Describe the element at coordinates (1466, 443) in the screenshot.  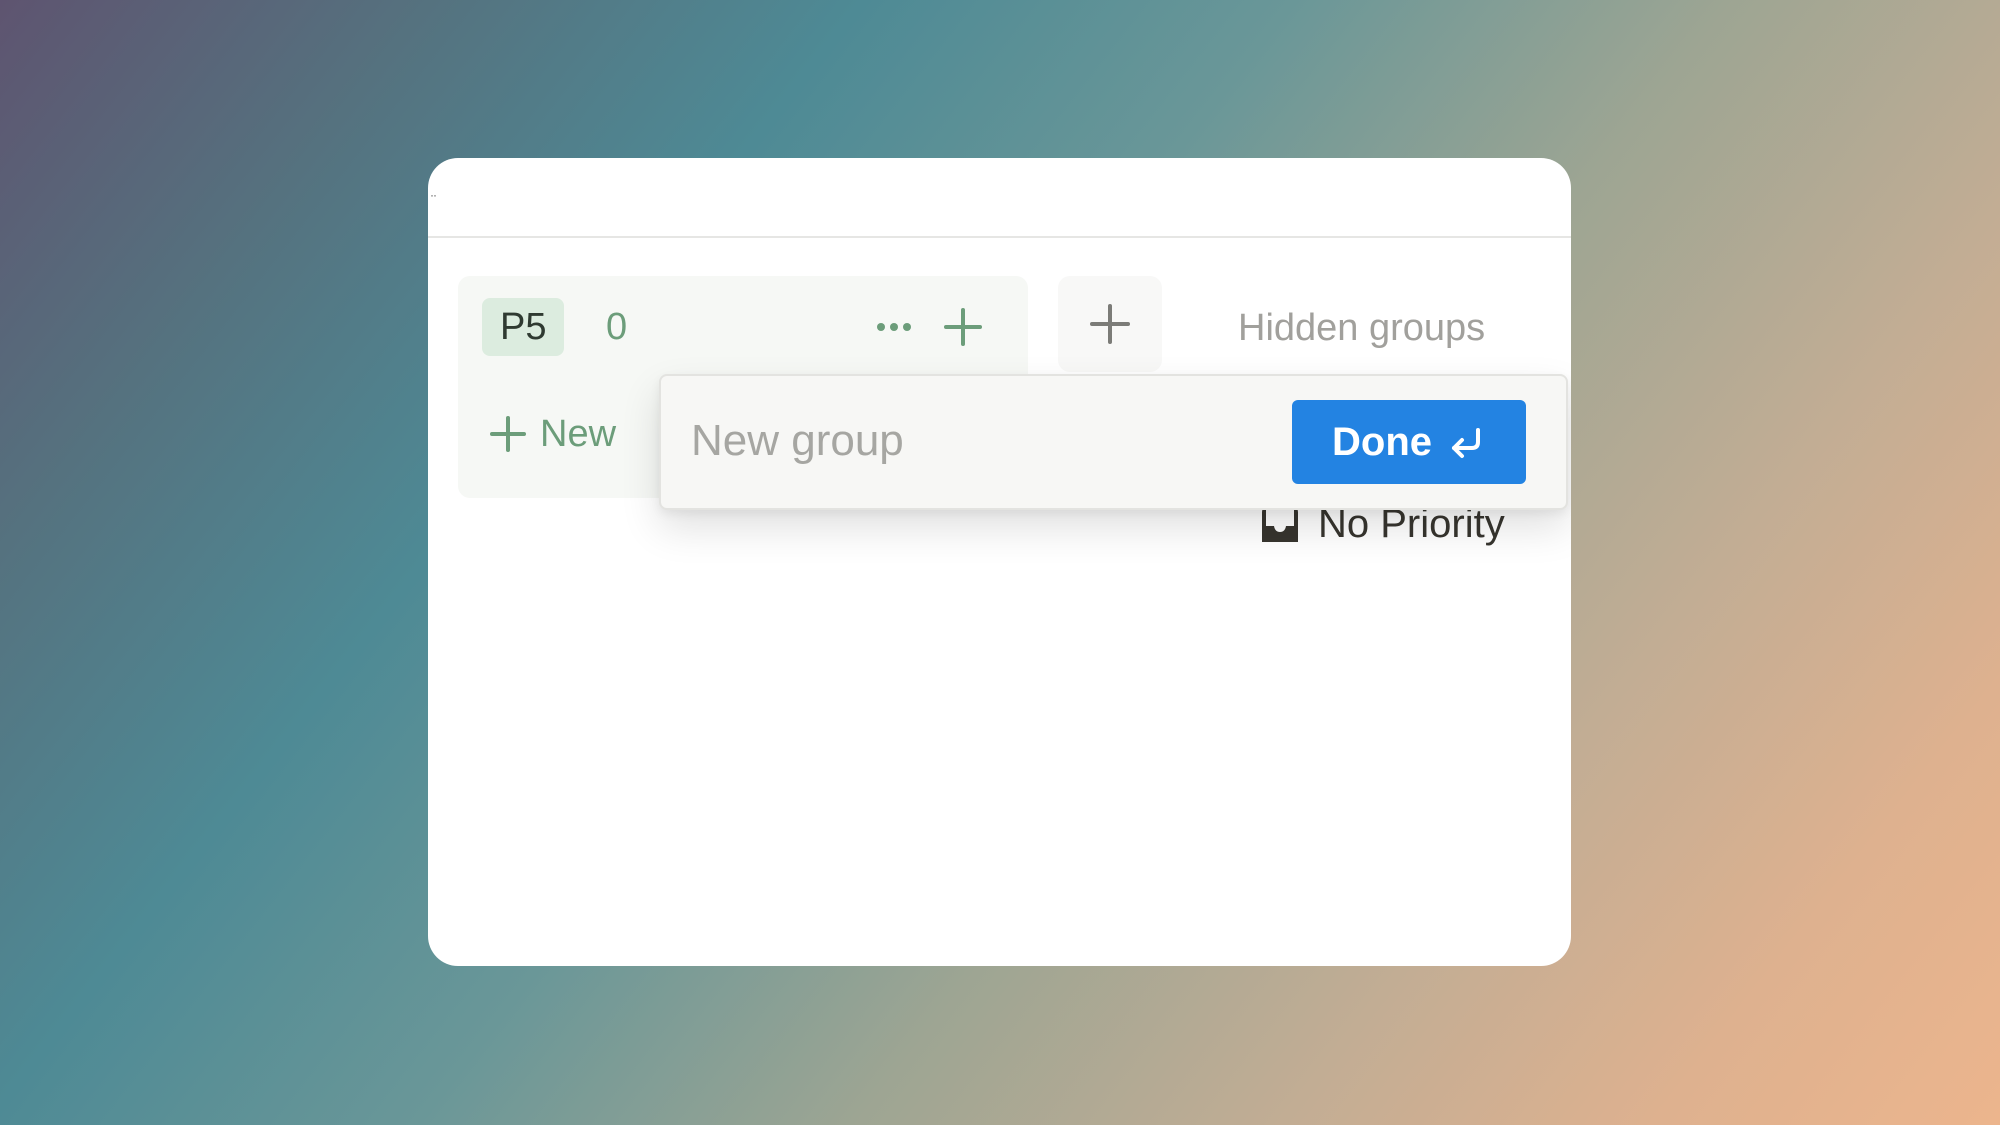
I see `enter-return-icon` at that location.